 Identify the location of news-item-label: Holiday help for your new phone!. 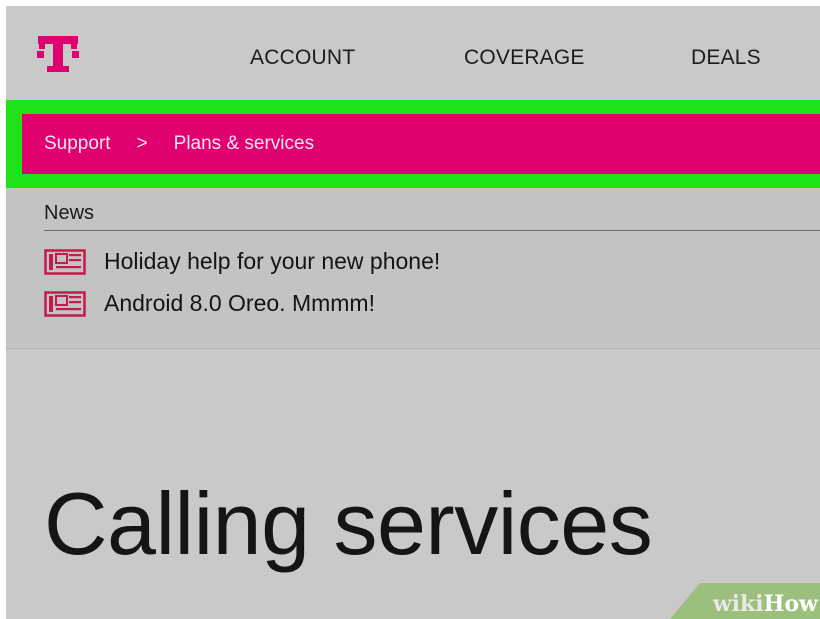
(272, 261).